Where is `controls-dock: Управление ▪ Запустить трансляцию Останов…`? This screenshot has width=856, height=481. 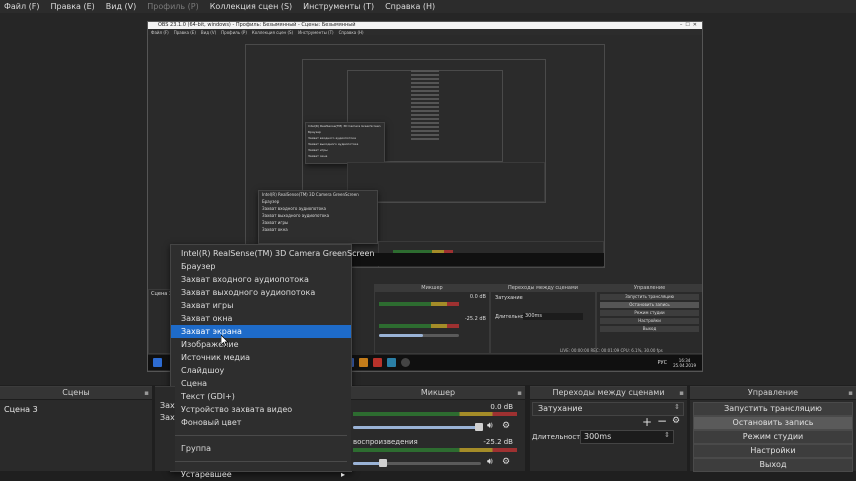
controls-dock: Управление ▪ Запустить трансляцию Останов… is located at coordinates (773, 429).